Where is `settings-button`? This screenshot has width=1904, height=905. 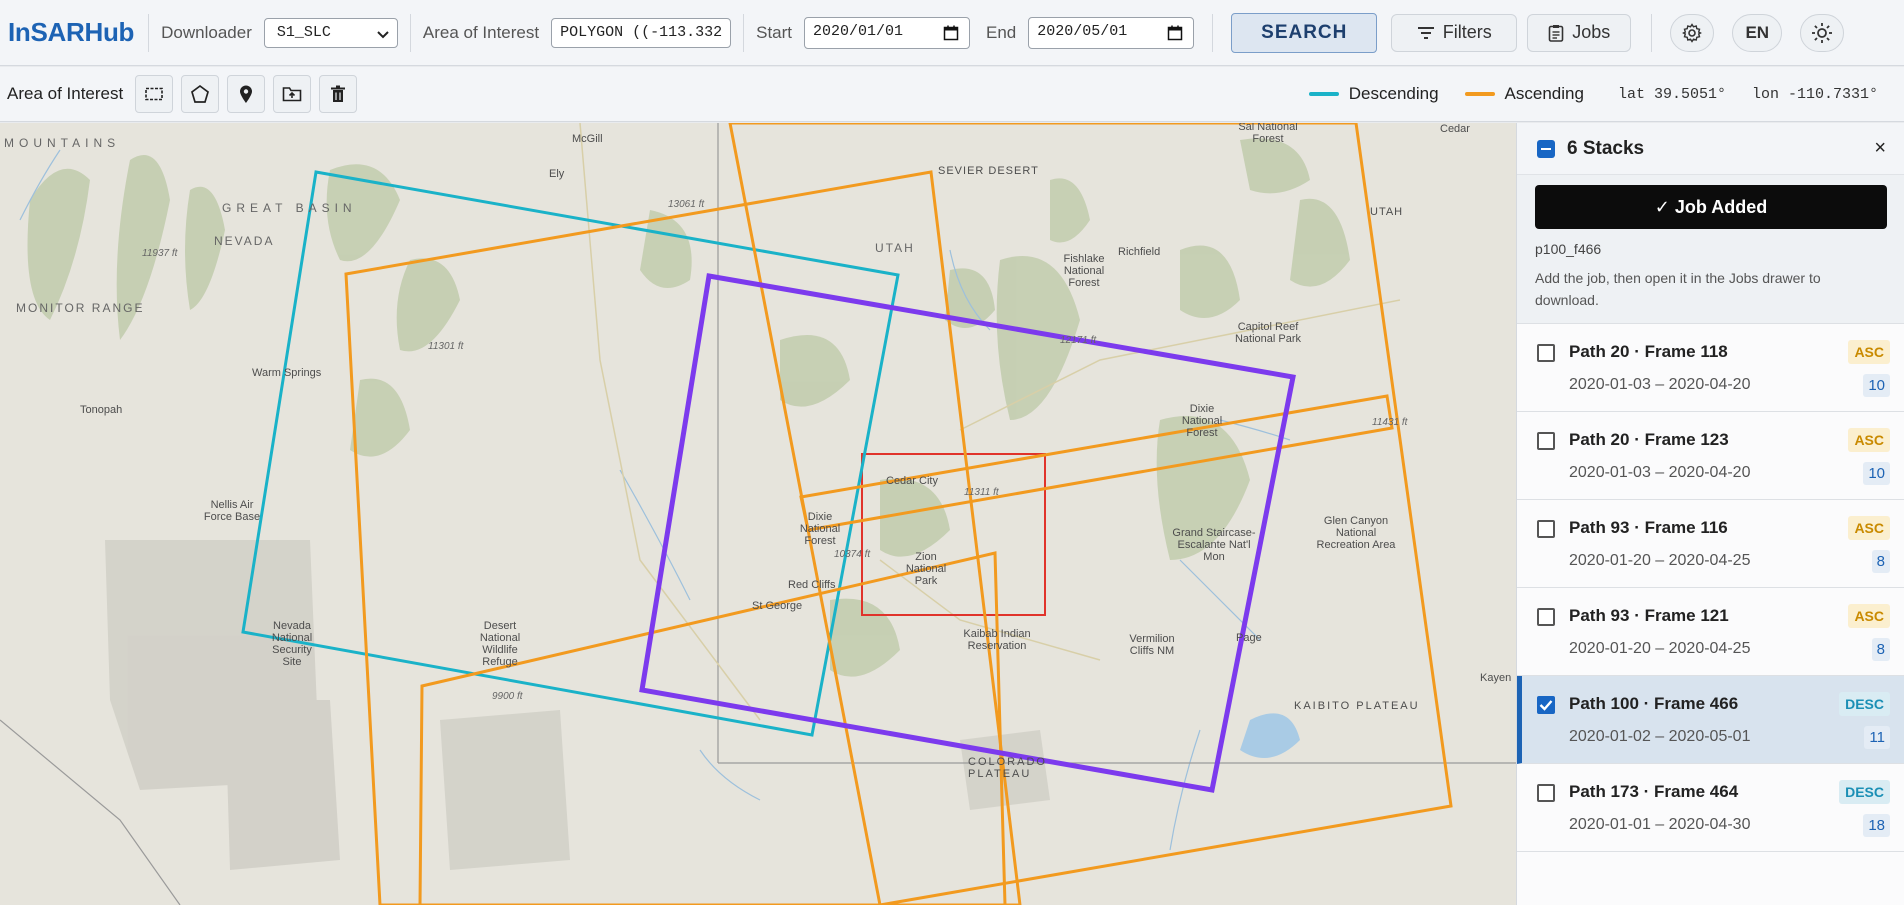
settings-button is located at coordinates (1692, 32).